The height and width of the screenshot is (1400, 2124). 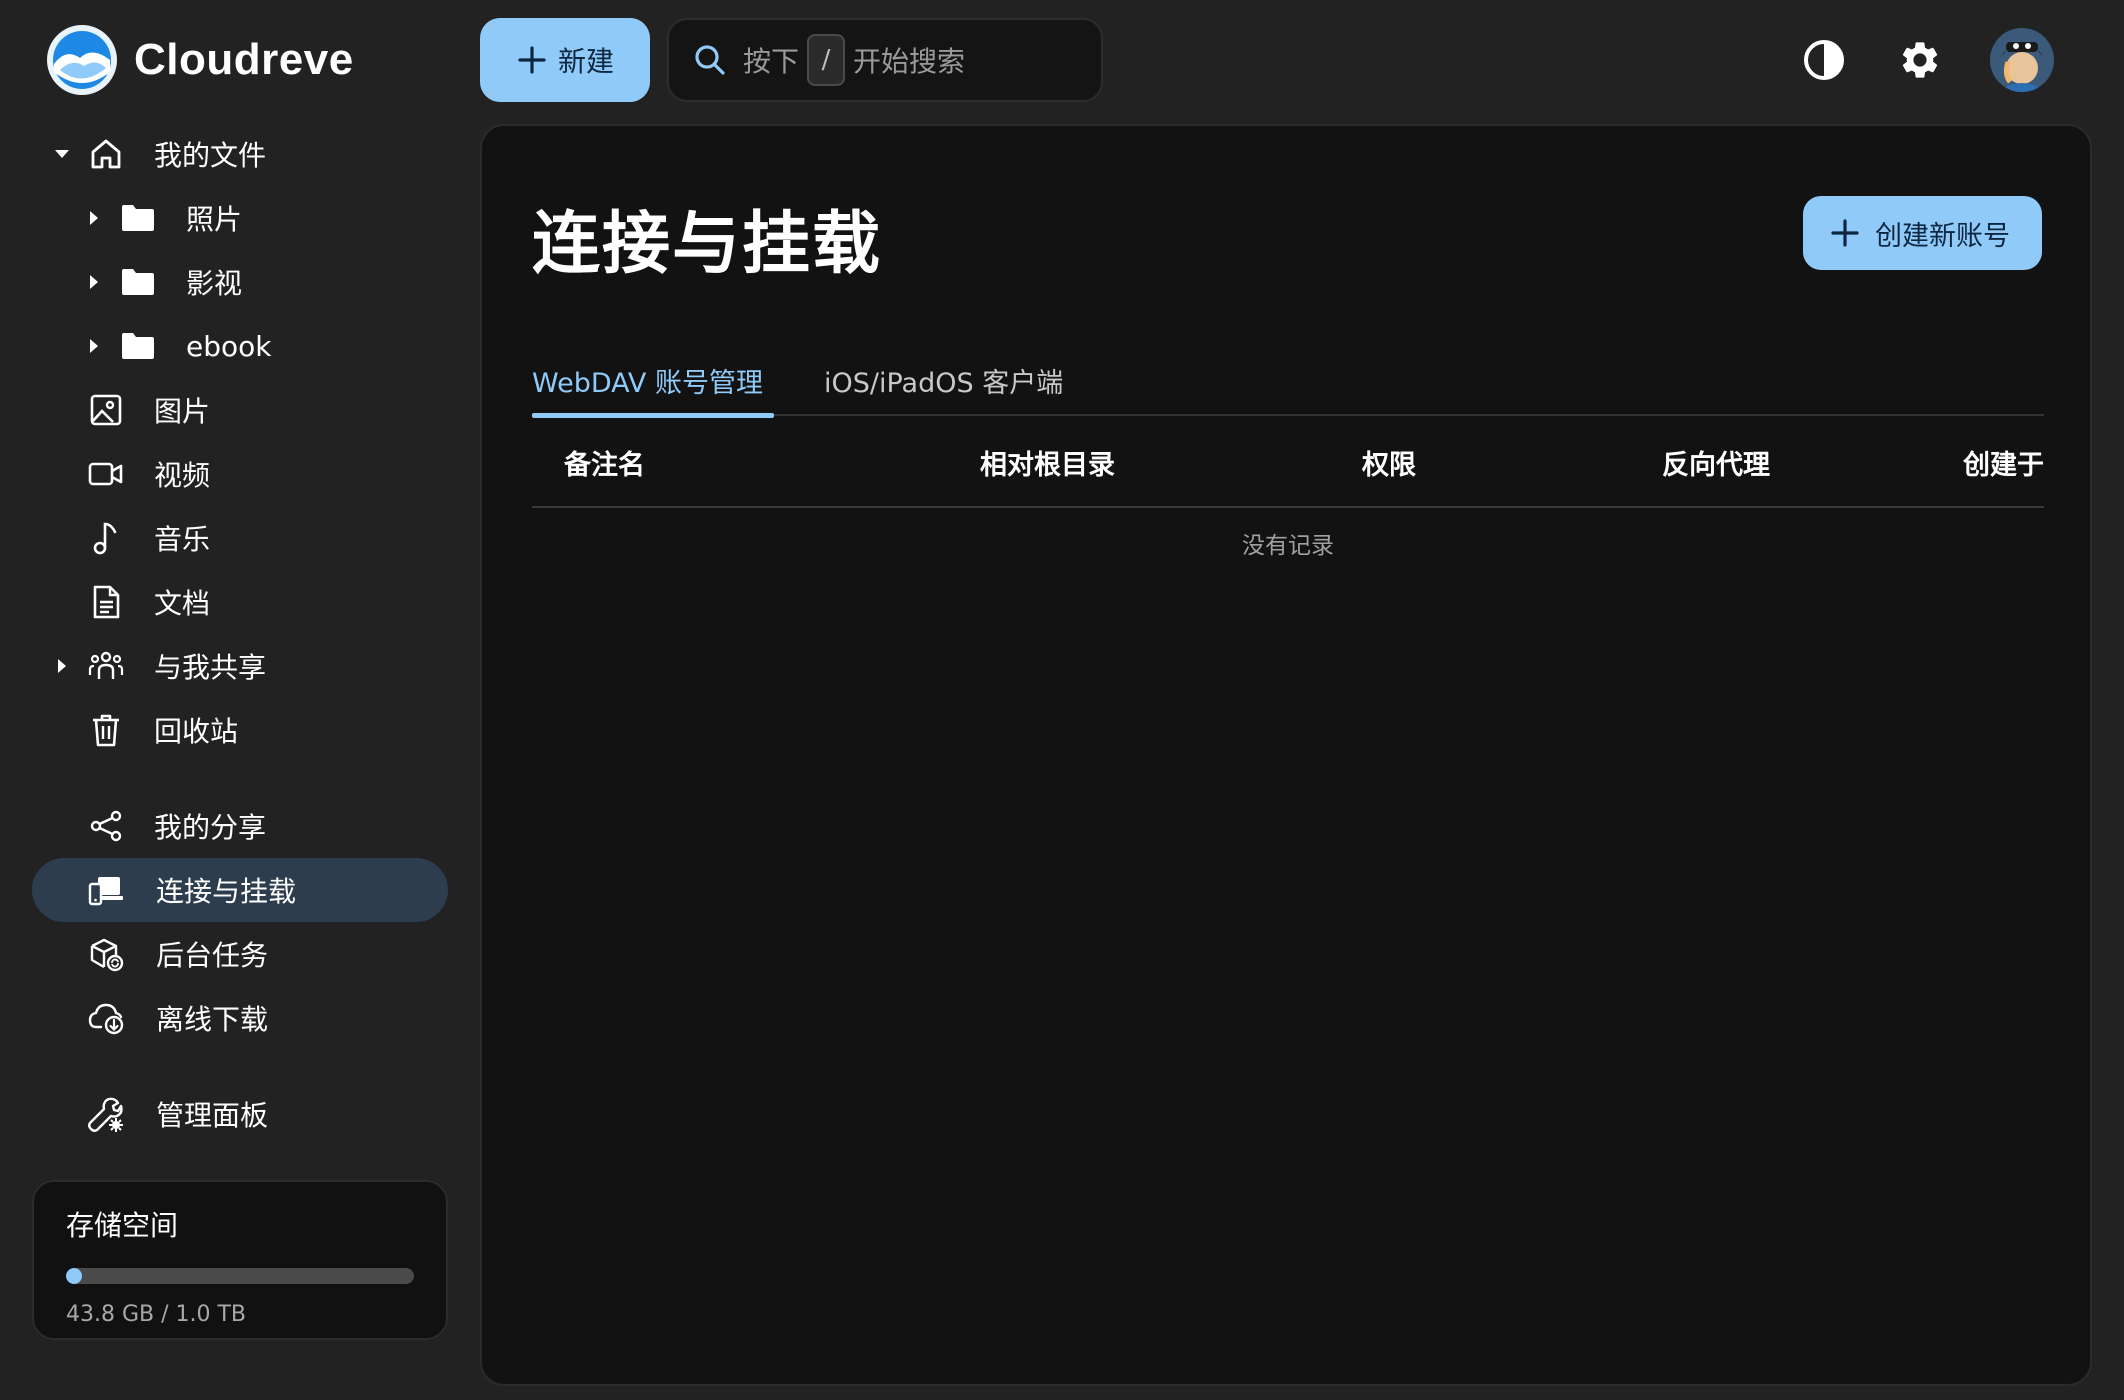 What do you see at coordinates (106, 474) in the screenshot?
I see `video-icon` at bounding box center [106, 474].